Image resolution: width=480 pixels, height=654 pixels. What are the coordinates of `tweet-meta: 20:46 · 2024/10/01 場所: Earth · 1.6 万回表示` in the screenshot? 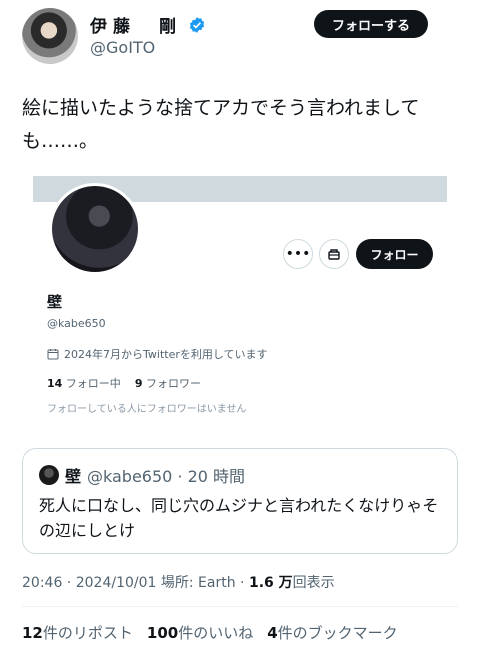 It's located at (178, 583).